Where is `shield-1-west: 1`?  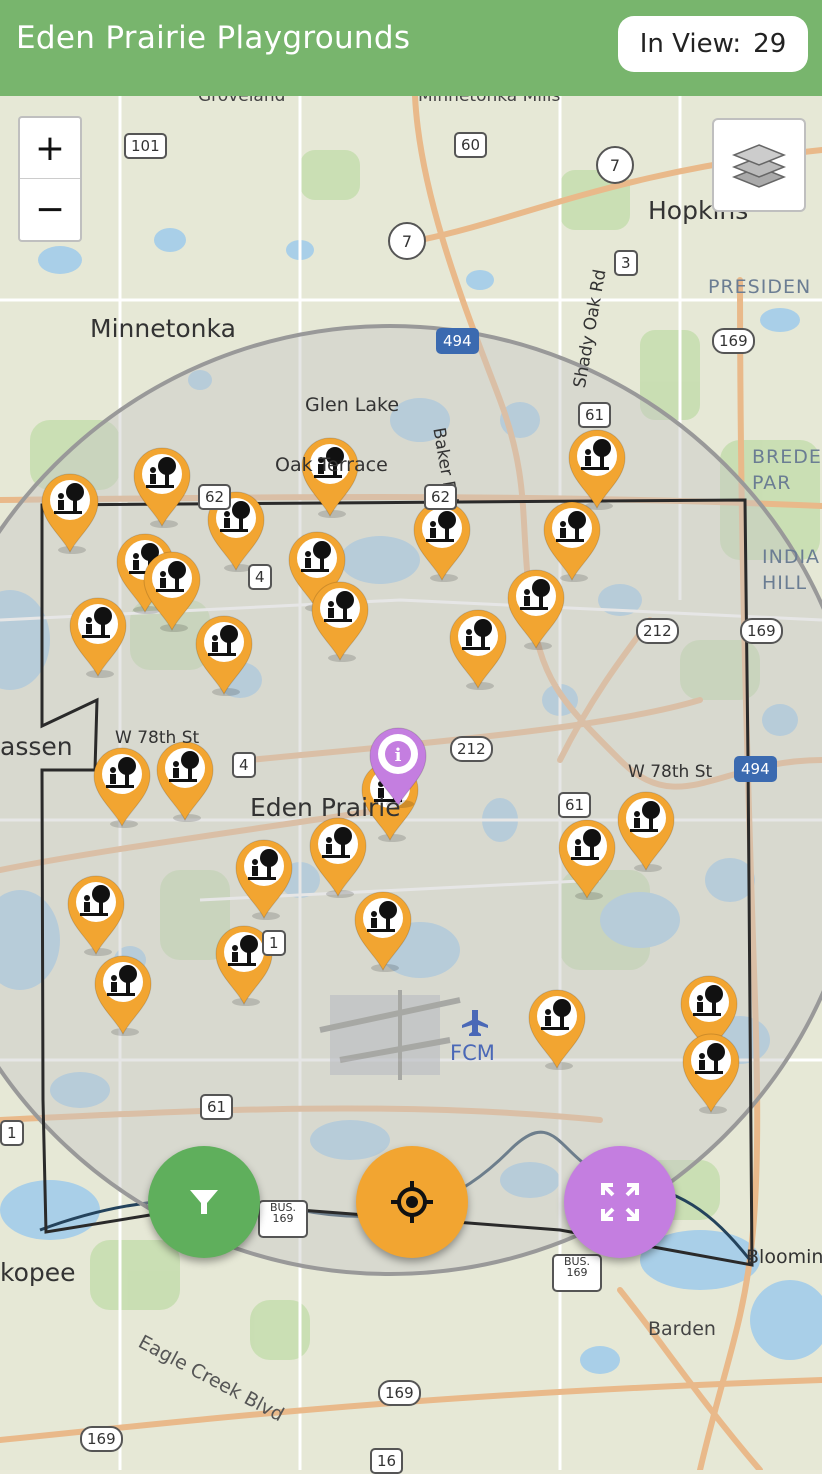
shield-1-west: 1 is located at coordinates (12, 1133).